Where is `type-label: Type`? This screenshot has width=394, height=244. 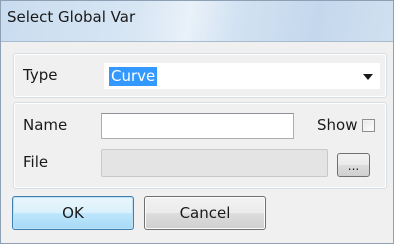 type-label: Type is located at coordinates (40, 75).